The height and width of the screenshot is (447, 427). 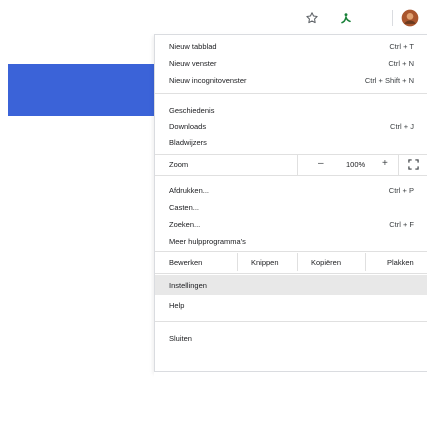 I want to click on menu-item-exit: Sluiten, so click(x=291, y=338).